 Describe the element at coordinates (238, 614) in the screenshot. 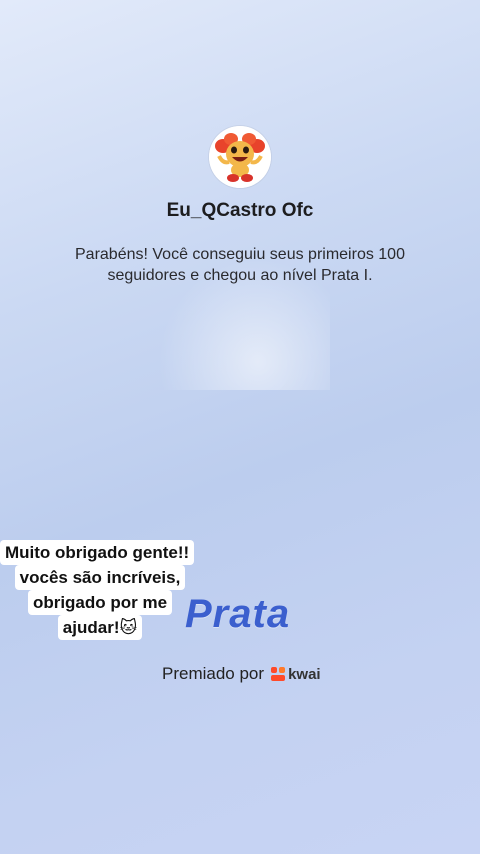

I see `level-badge-label: Prata` at that location.